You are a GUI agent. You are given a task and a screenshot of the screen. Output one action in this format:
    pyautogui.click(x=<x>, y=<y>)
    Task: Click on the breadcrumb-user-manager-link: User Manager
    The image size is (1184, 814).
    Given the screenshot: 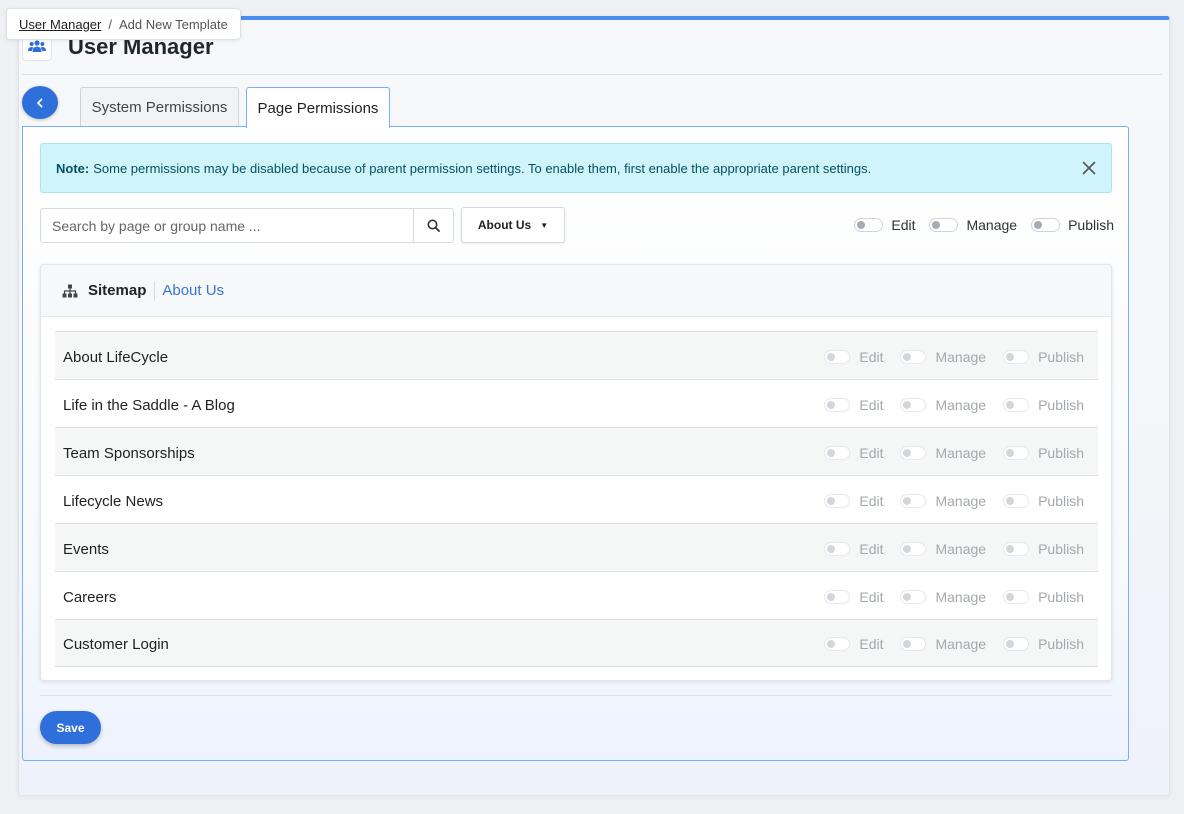 What is the action you would take?
    pyautogui.click(x=60, y=24)
    